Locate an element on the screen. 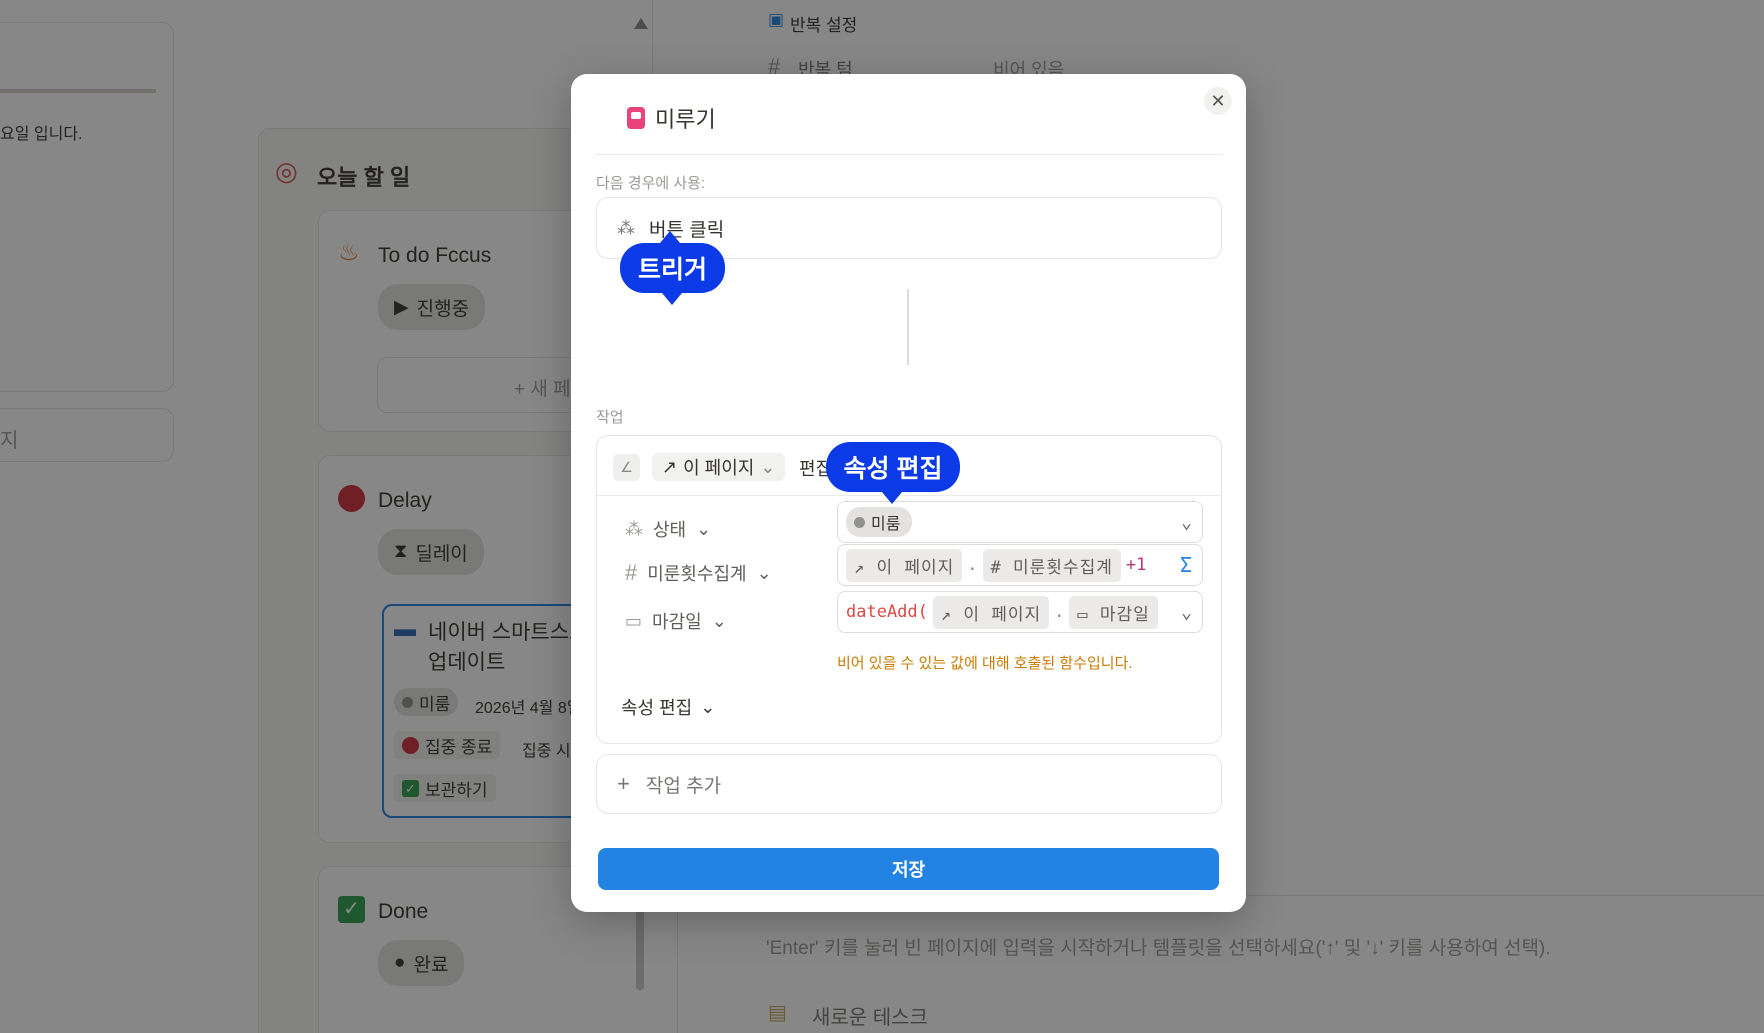 This screenshot has width=1764, height=1033. count-formula-field: ↗ 이 페이지 . # 미룬횟수집계 +1 Σ is located at coordinates (1020, 565).